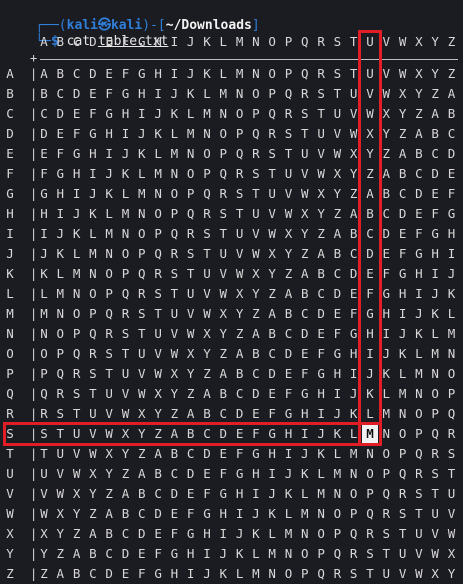  Describe the element at coordinates (223, 41) in the screenshot. I see `column-header-l: L` at that location.